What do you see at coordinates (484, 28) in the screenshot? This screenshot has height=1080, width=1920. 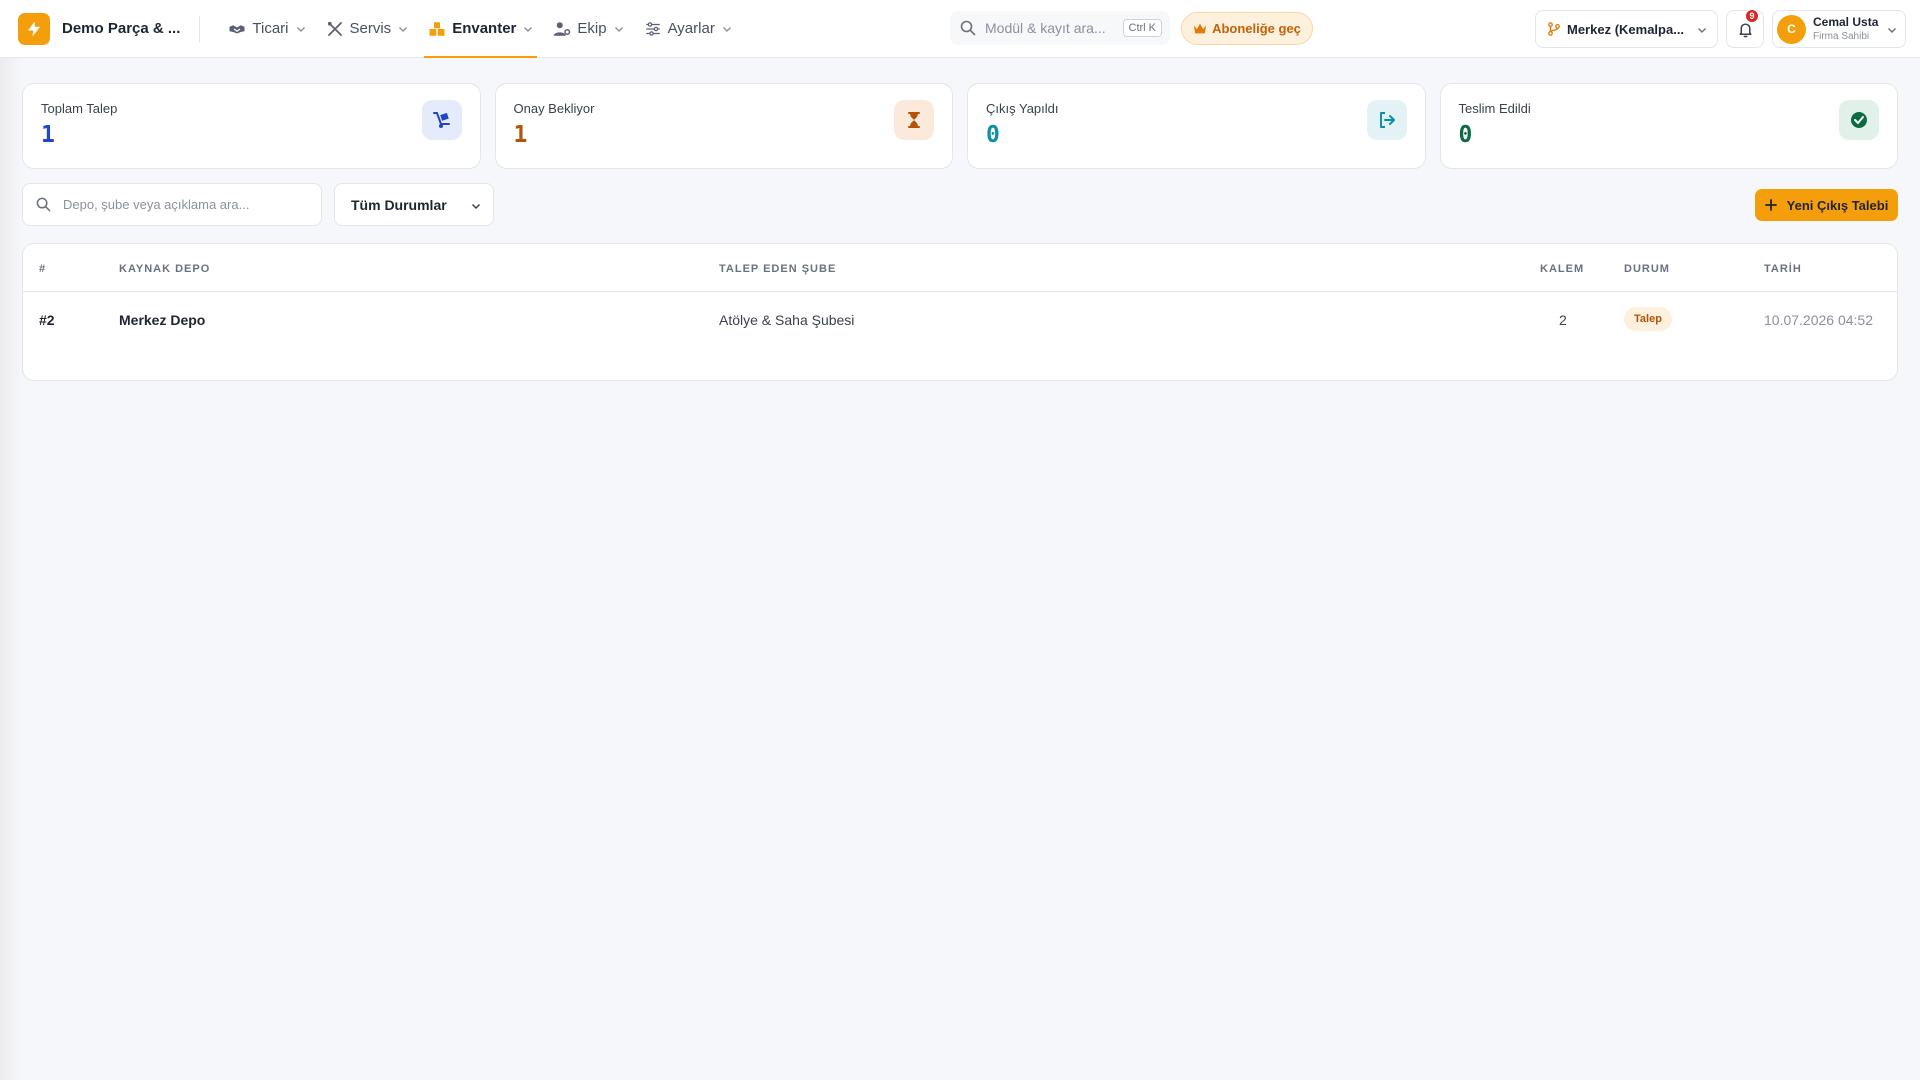 I see `nav-label: Envanter` at bounding box center [484, 28].